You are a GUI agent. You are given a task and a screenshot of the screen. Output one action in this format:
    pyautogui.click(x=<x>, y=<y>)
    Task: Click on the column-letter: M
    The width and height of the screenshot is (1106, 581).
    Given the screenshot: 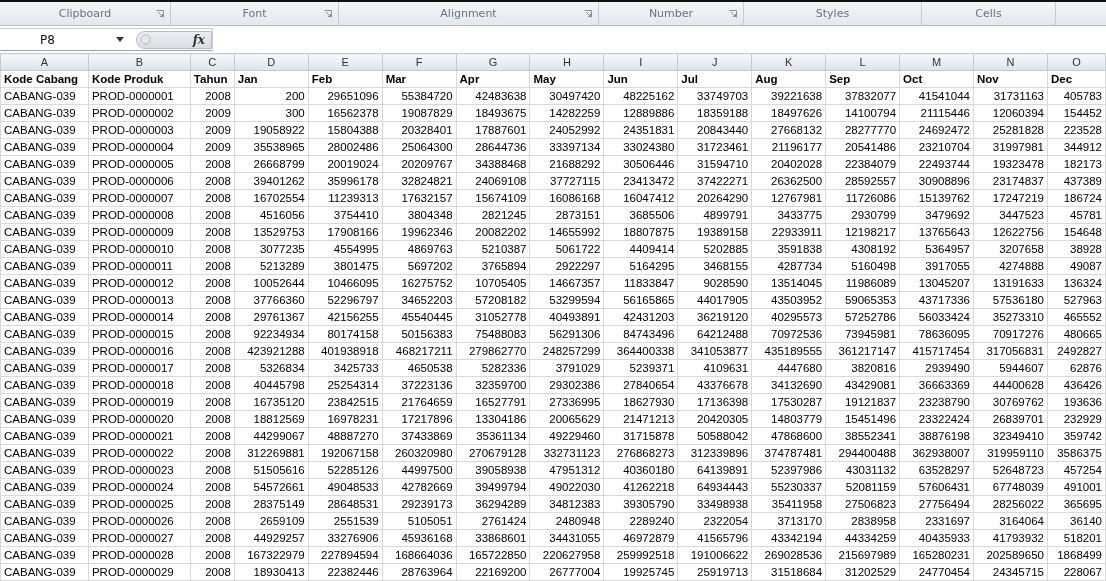 What is the action you would take?
    pyautogui.click(x=936, y=62)
    